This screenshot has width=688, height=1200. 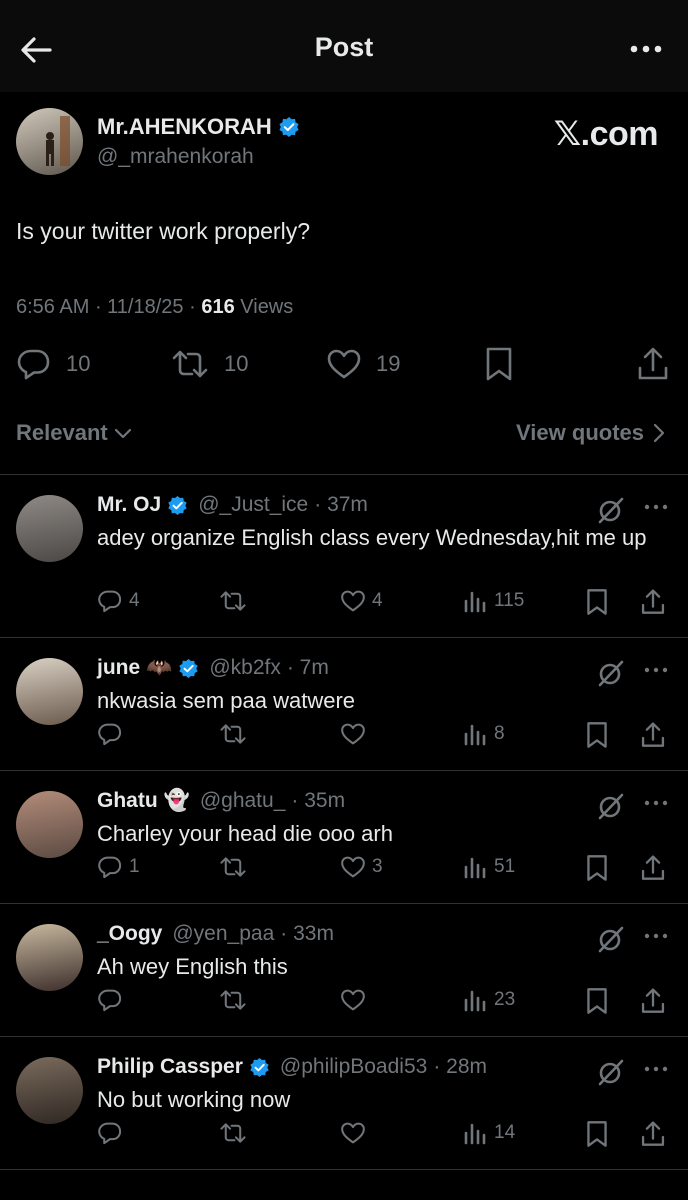 What do you see at coordinates (344, 1169) in the screenshot?
I see `divider` at bounding box center [344, 1169].